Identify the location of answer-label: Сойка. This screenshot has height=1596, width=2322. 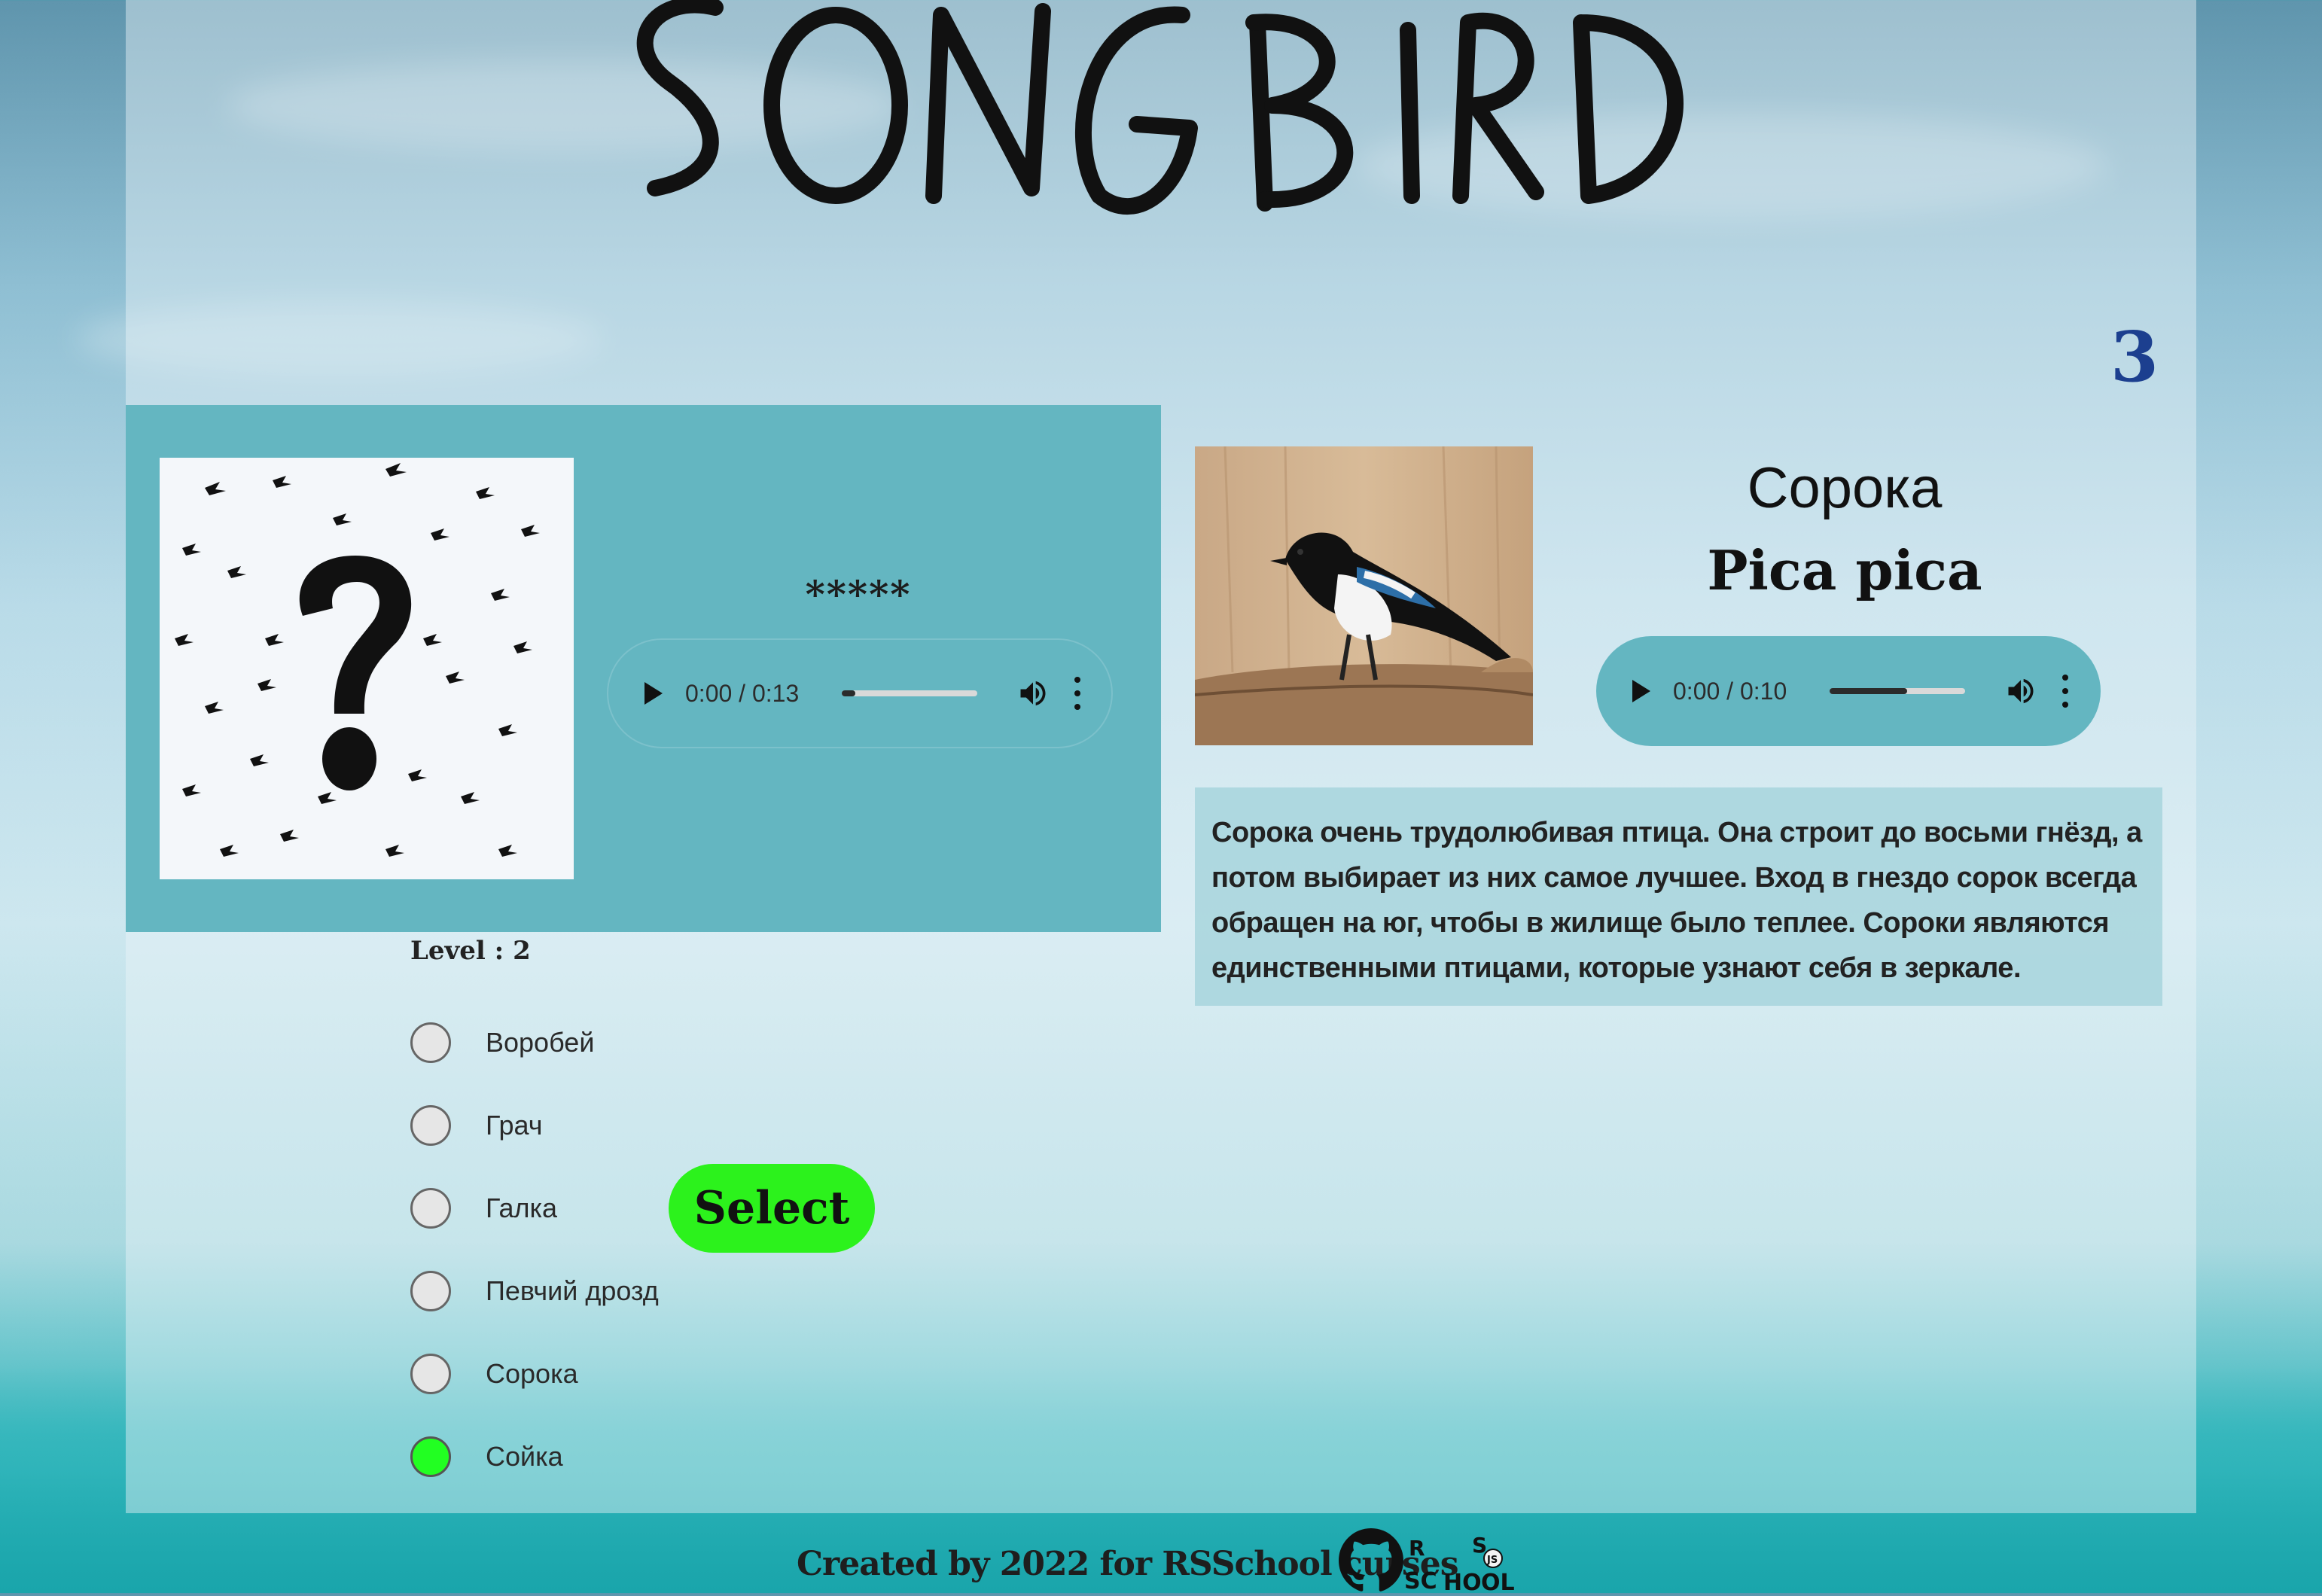
(524, 1457).